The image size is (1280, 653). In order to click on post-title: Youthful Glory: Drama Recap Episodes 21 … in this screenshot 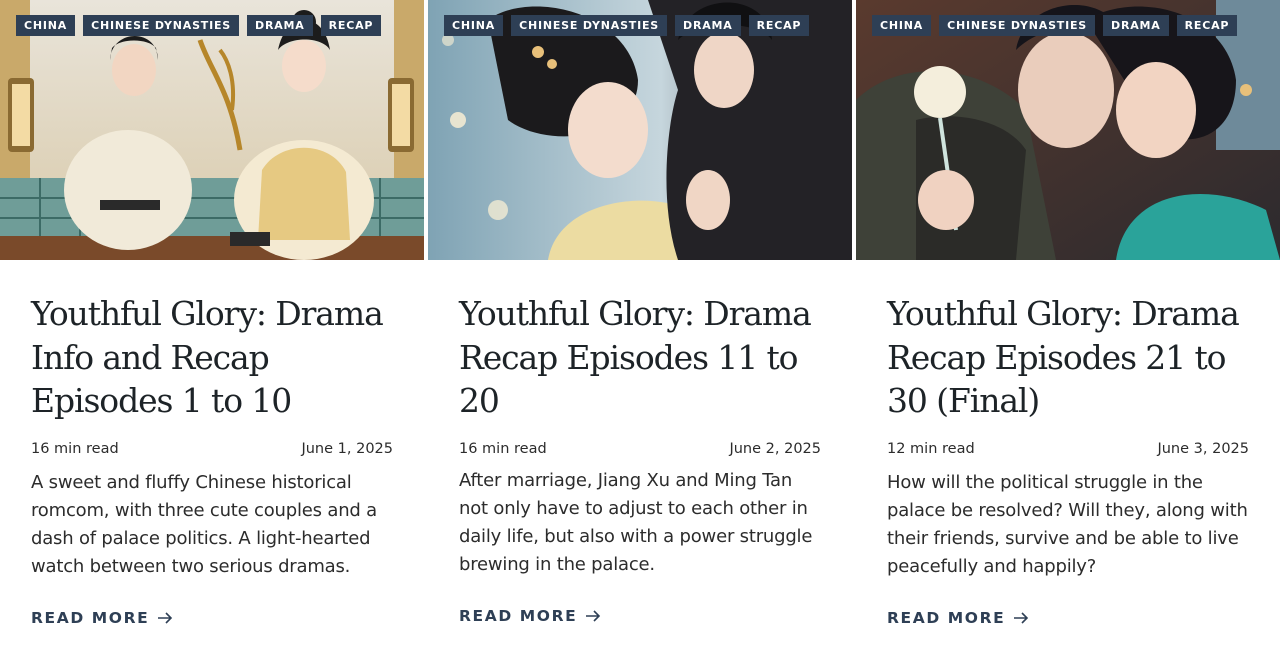, I will do `click(1068, 357)`.